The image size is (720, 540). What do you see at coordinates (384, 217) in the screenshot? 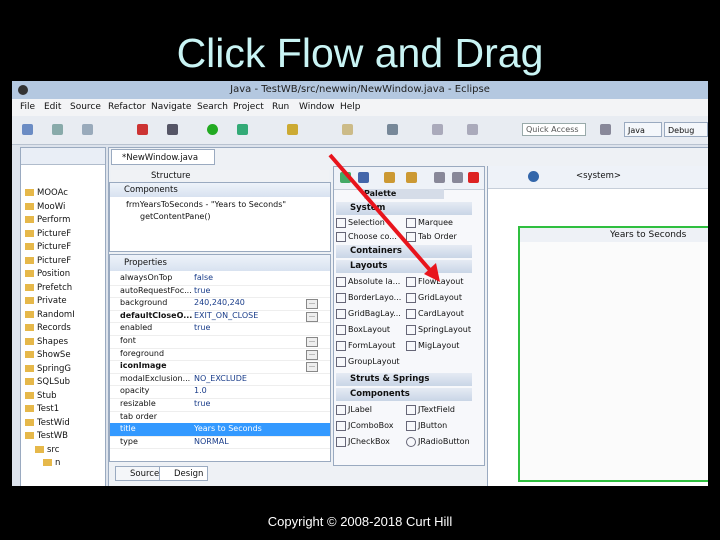
I see `drag-arrow` at bounding box center [384, 217].